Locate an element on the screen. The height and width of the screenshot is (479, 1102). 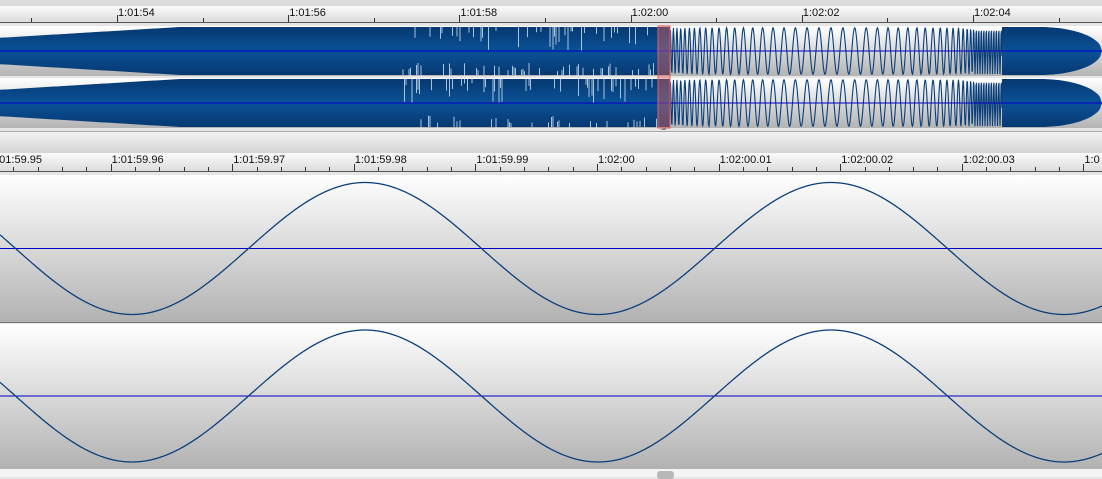
bottom-scrollbar is located at coordinates (551, 473).